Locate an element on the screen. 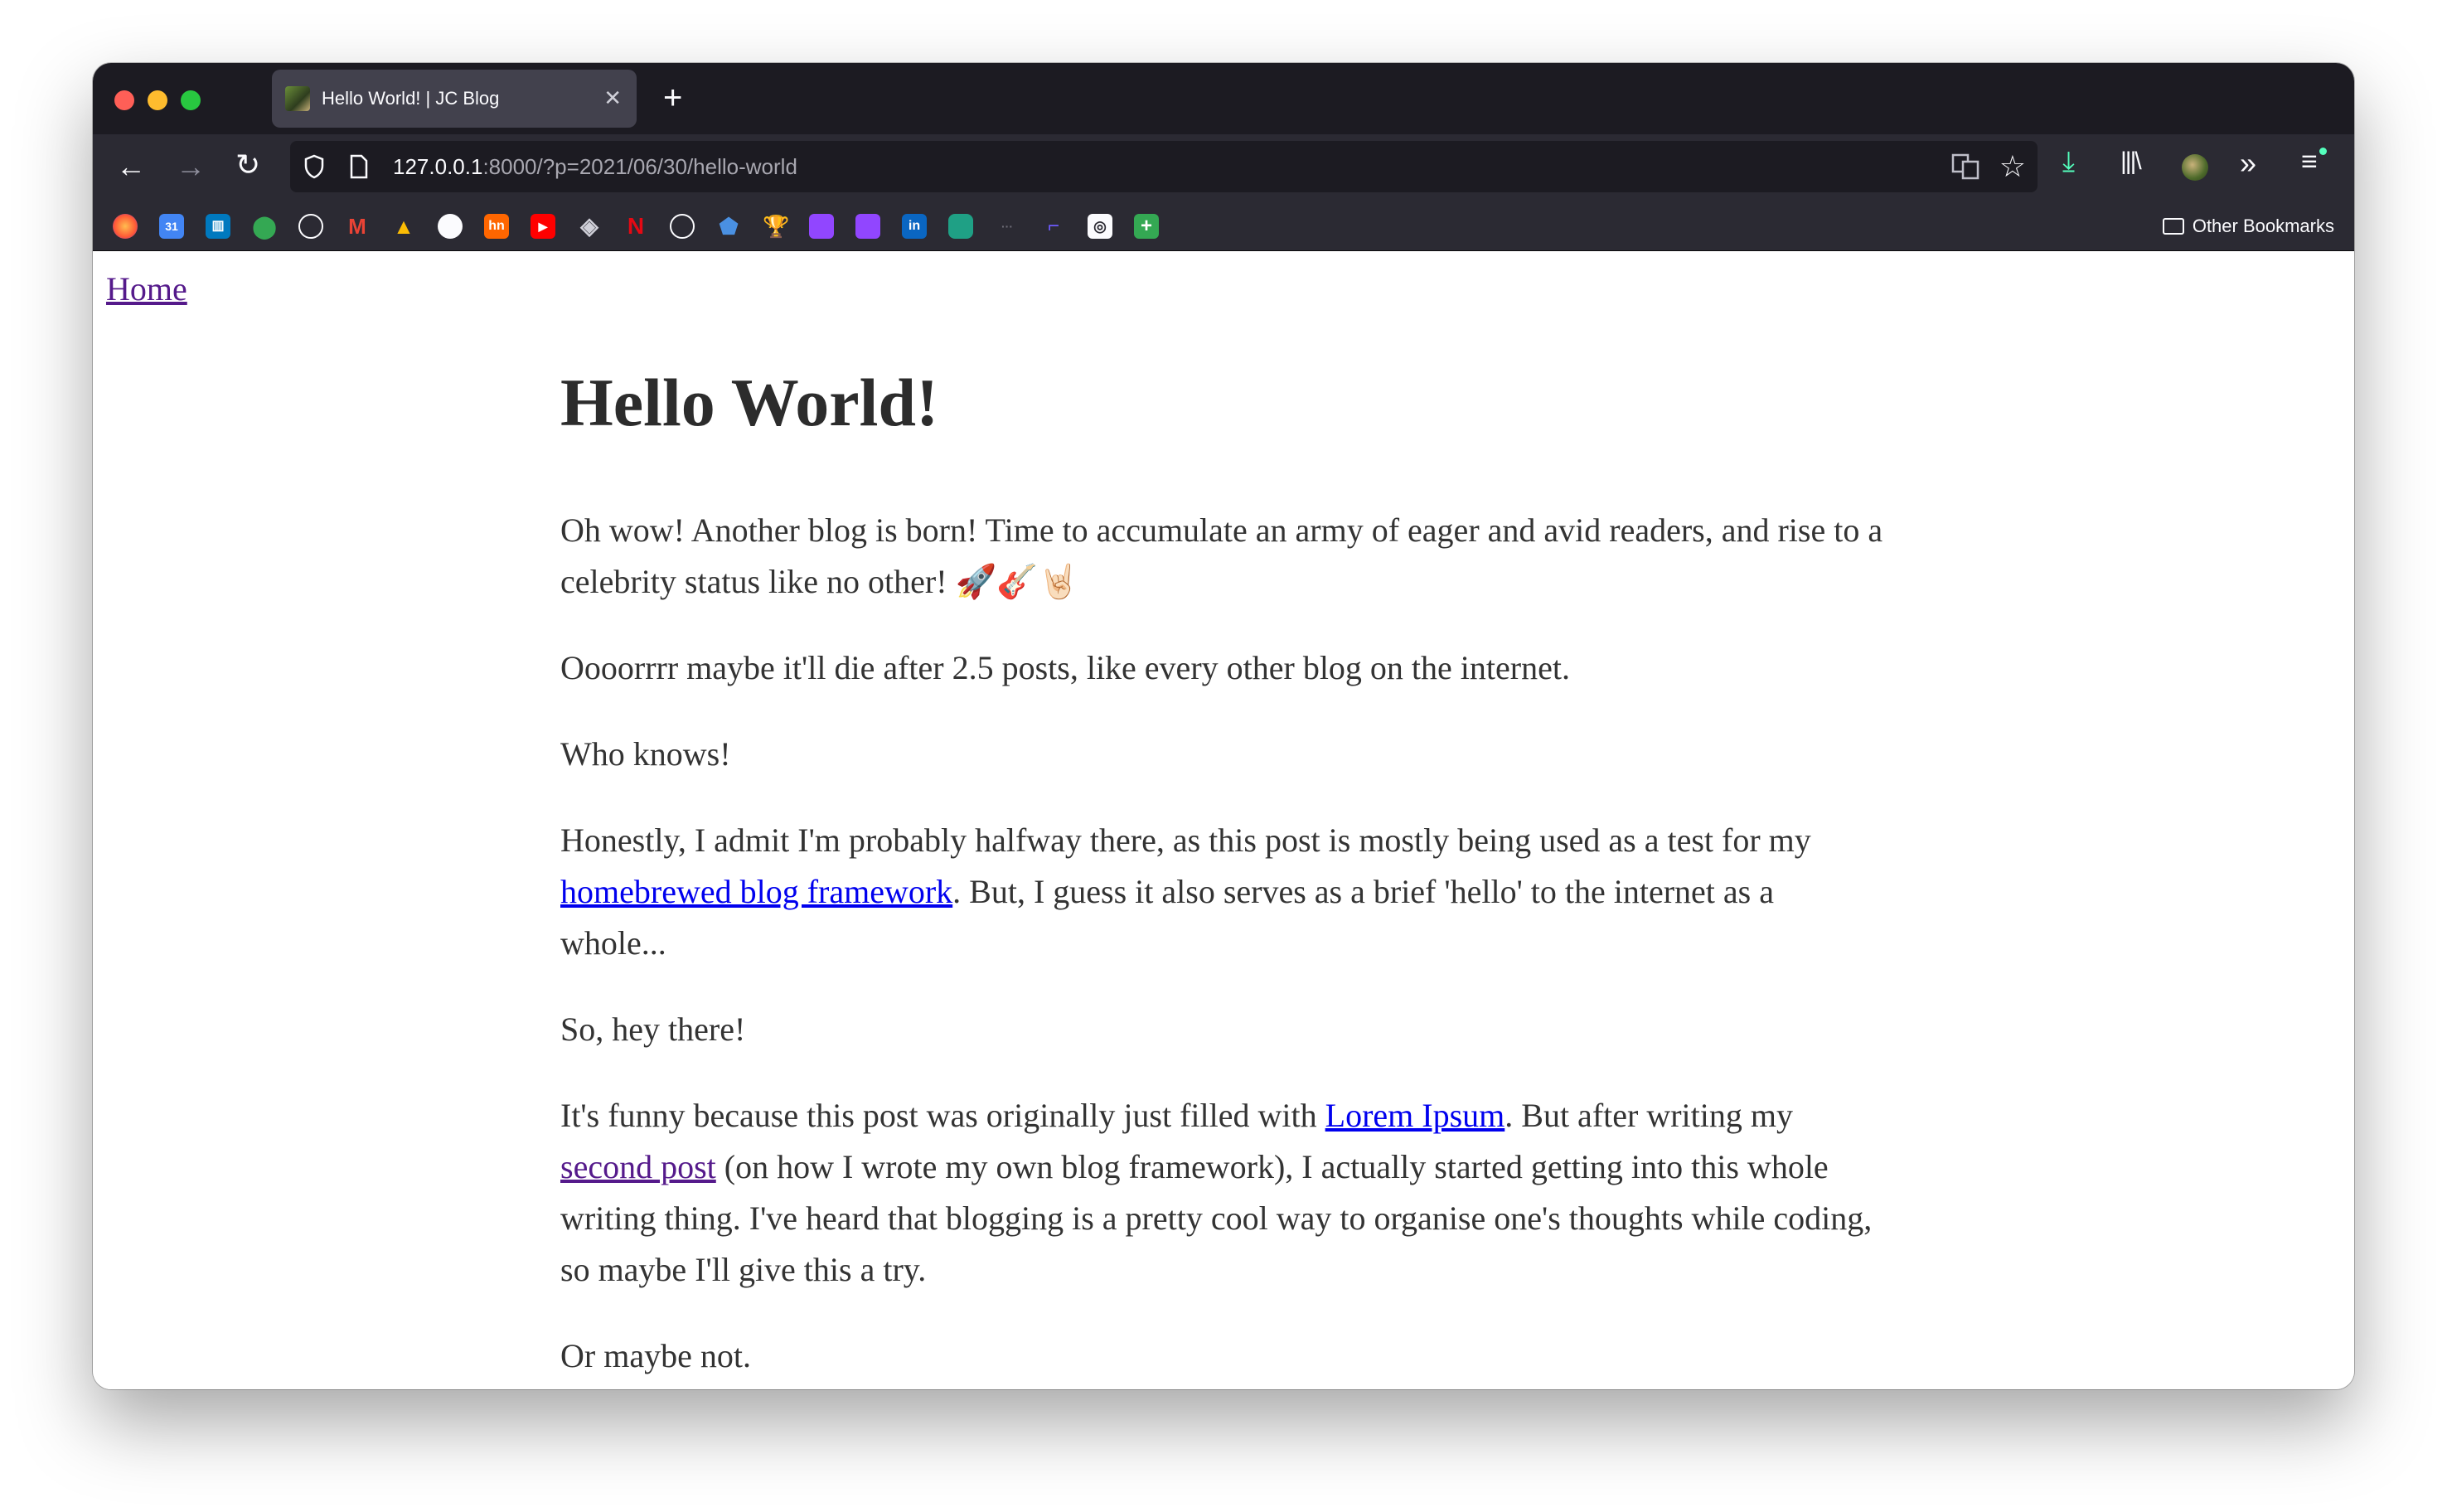 This screenshot has width=2447, height=1512. youtube-icon: ▶ is located at coordinates (543, 226).